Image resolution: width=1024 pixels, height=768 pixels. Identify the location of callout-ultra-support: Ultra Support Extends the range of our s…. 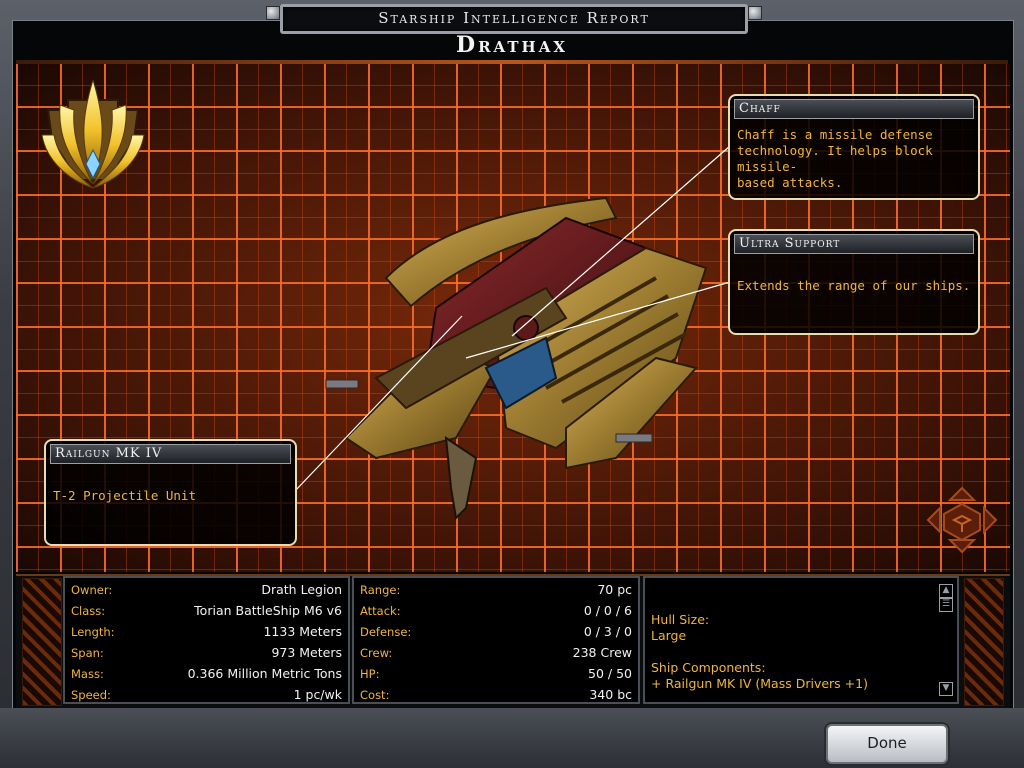
(854, 282).